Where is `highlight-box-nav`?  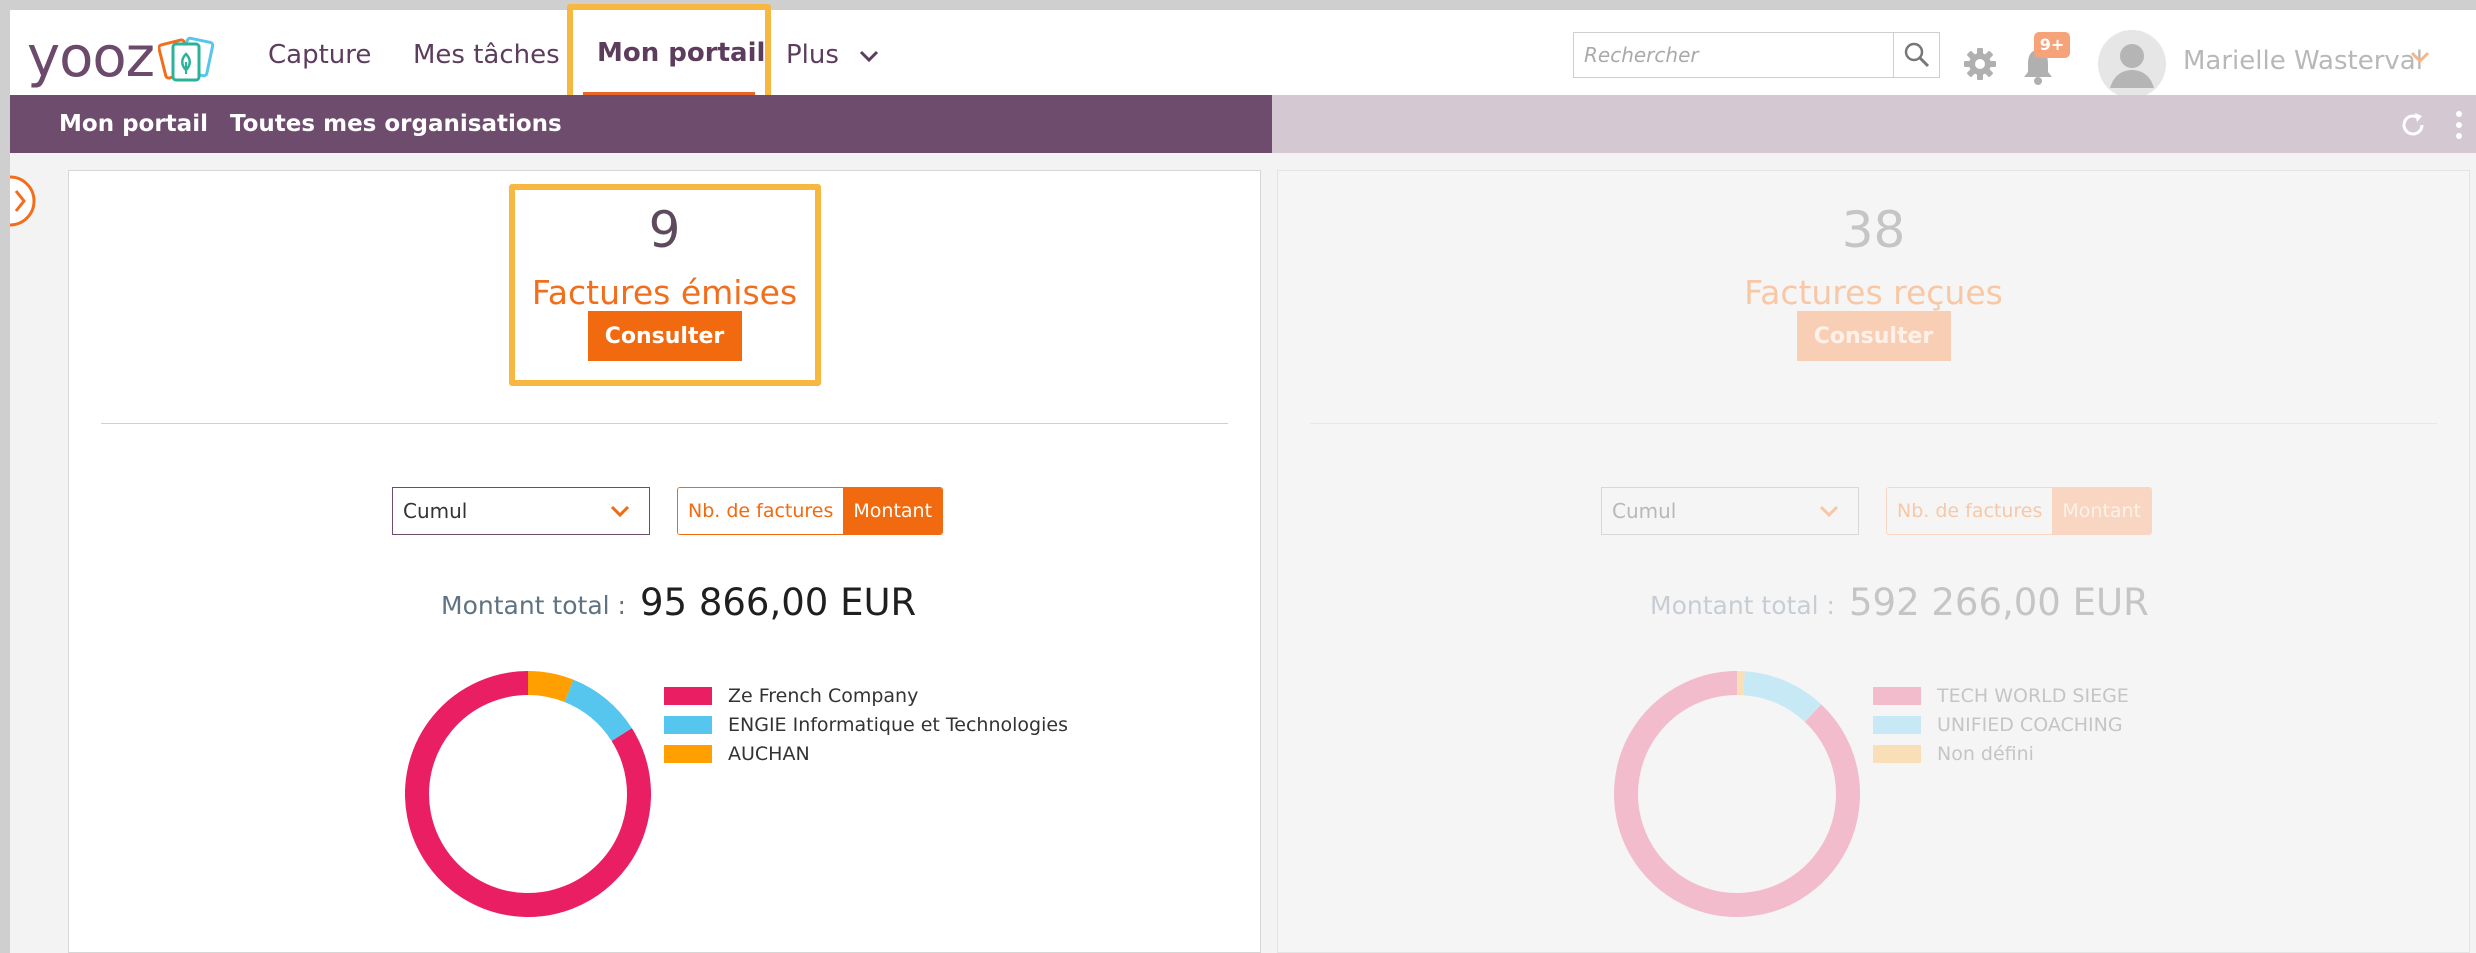
highlight-box-nav is located at coordinates (669, 53).